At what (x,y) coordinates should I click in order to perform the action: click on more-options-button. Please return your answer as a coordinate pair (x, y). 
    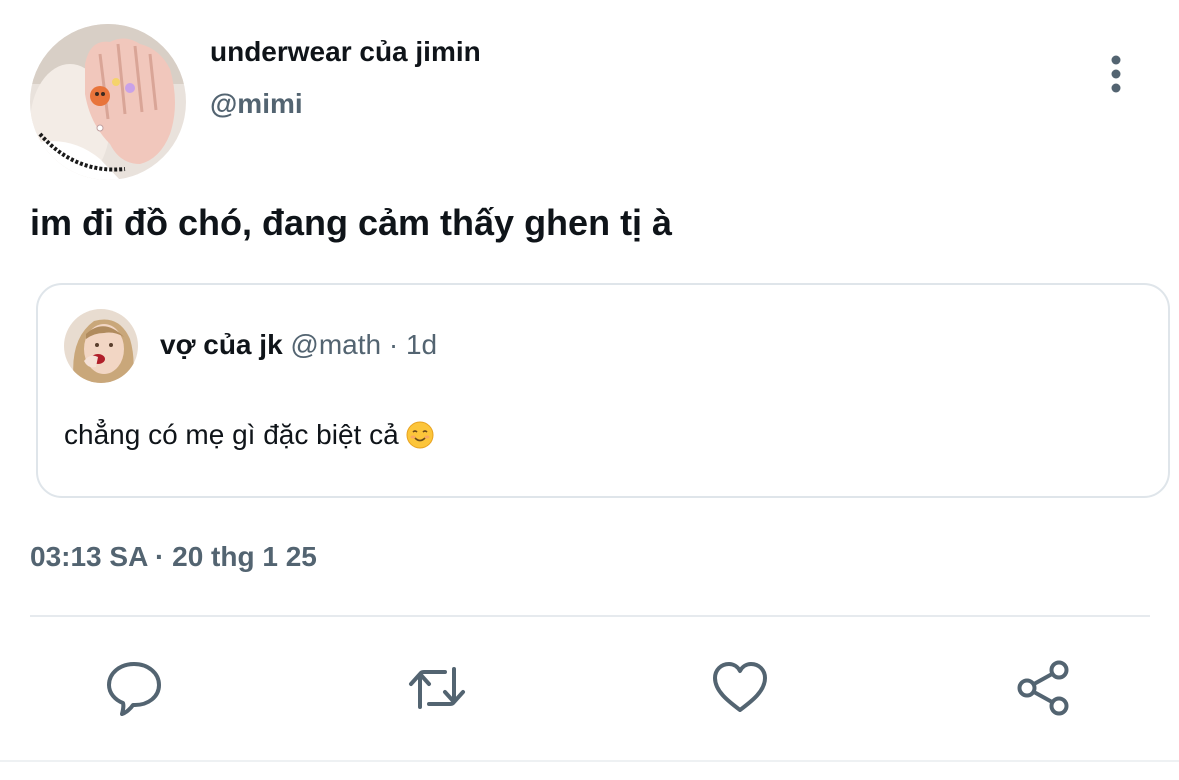
    Looking at the image, I should click on (1116, 74).